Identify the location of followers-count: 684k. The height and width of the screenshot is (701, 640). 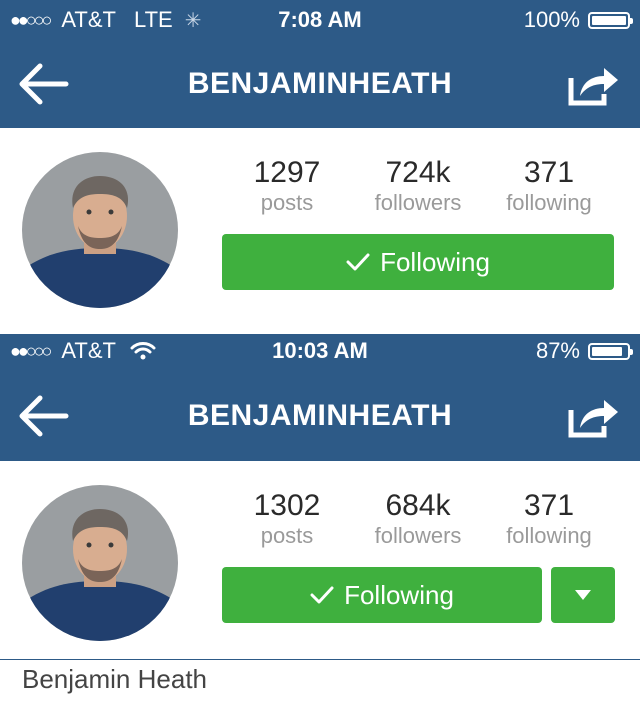
(418, 505).